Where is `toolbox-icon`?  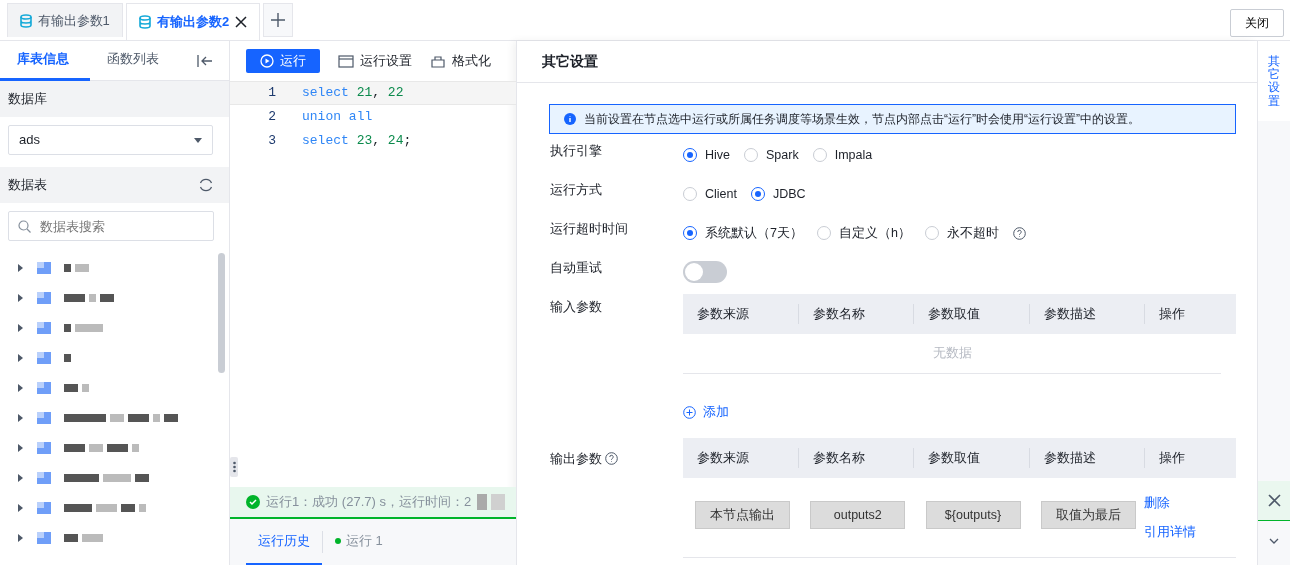 toolbox-icon is located at coordinates (438, 61).